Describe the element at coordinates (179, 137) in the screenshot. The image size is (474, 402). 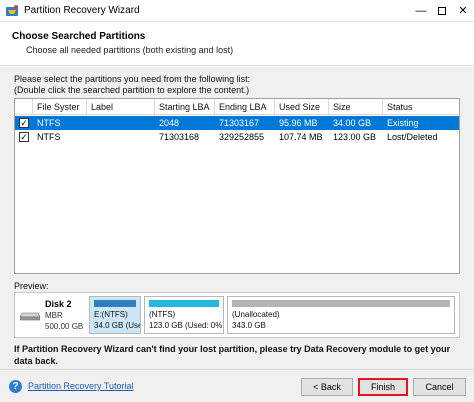
I see `cell-starting-lba: 71303168` at that location.